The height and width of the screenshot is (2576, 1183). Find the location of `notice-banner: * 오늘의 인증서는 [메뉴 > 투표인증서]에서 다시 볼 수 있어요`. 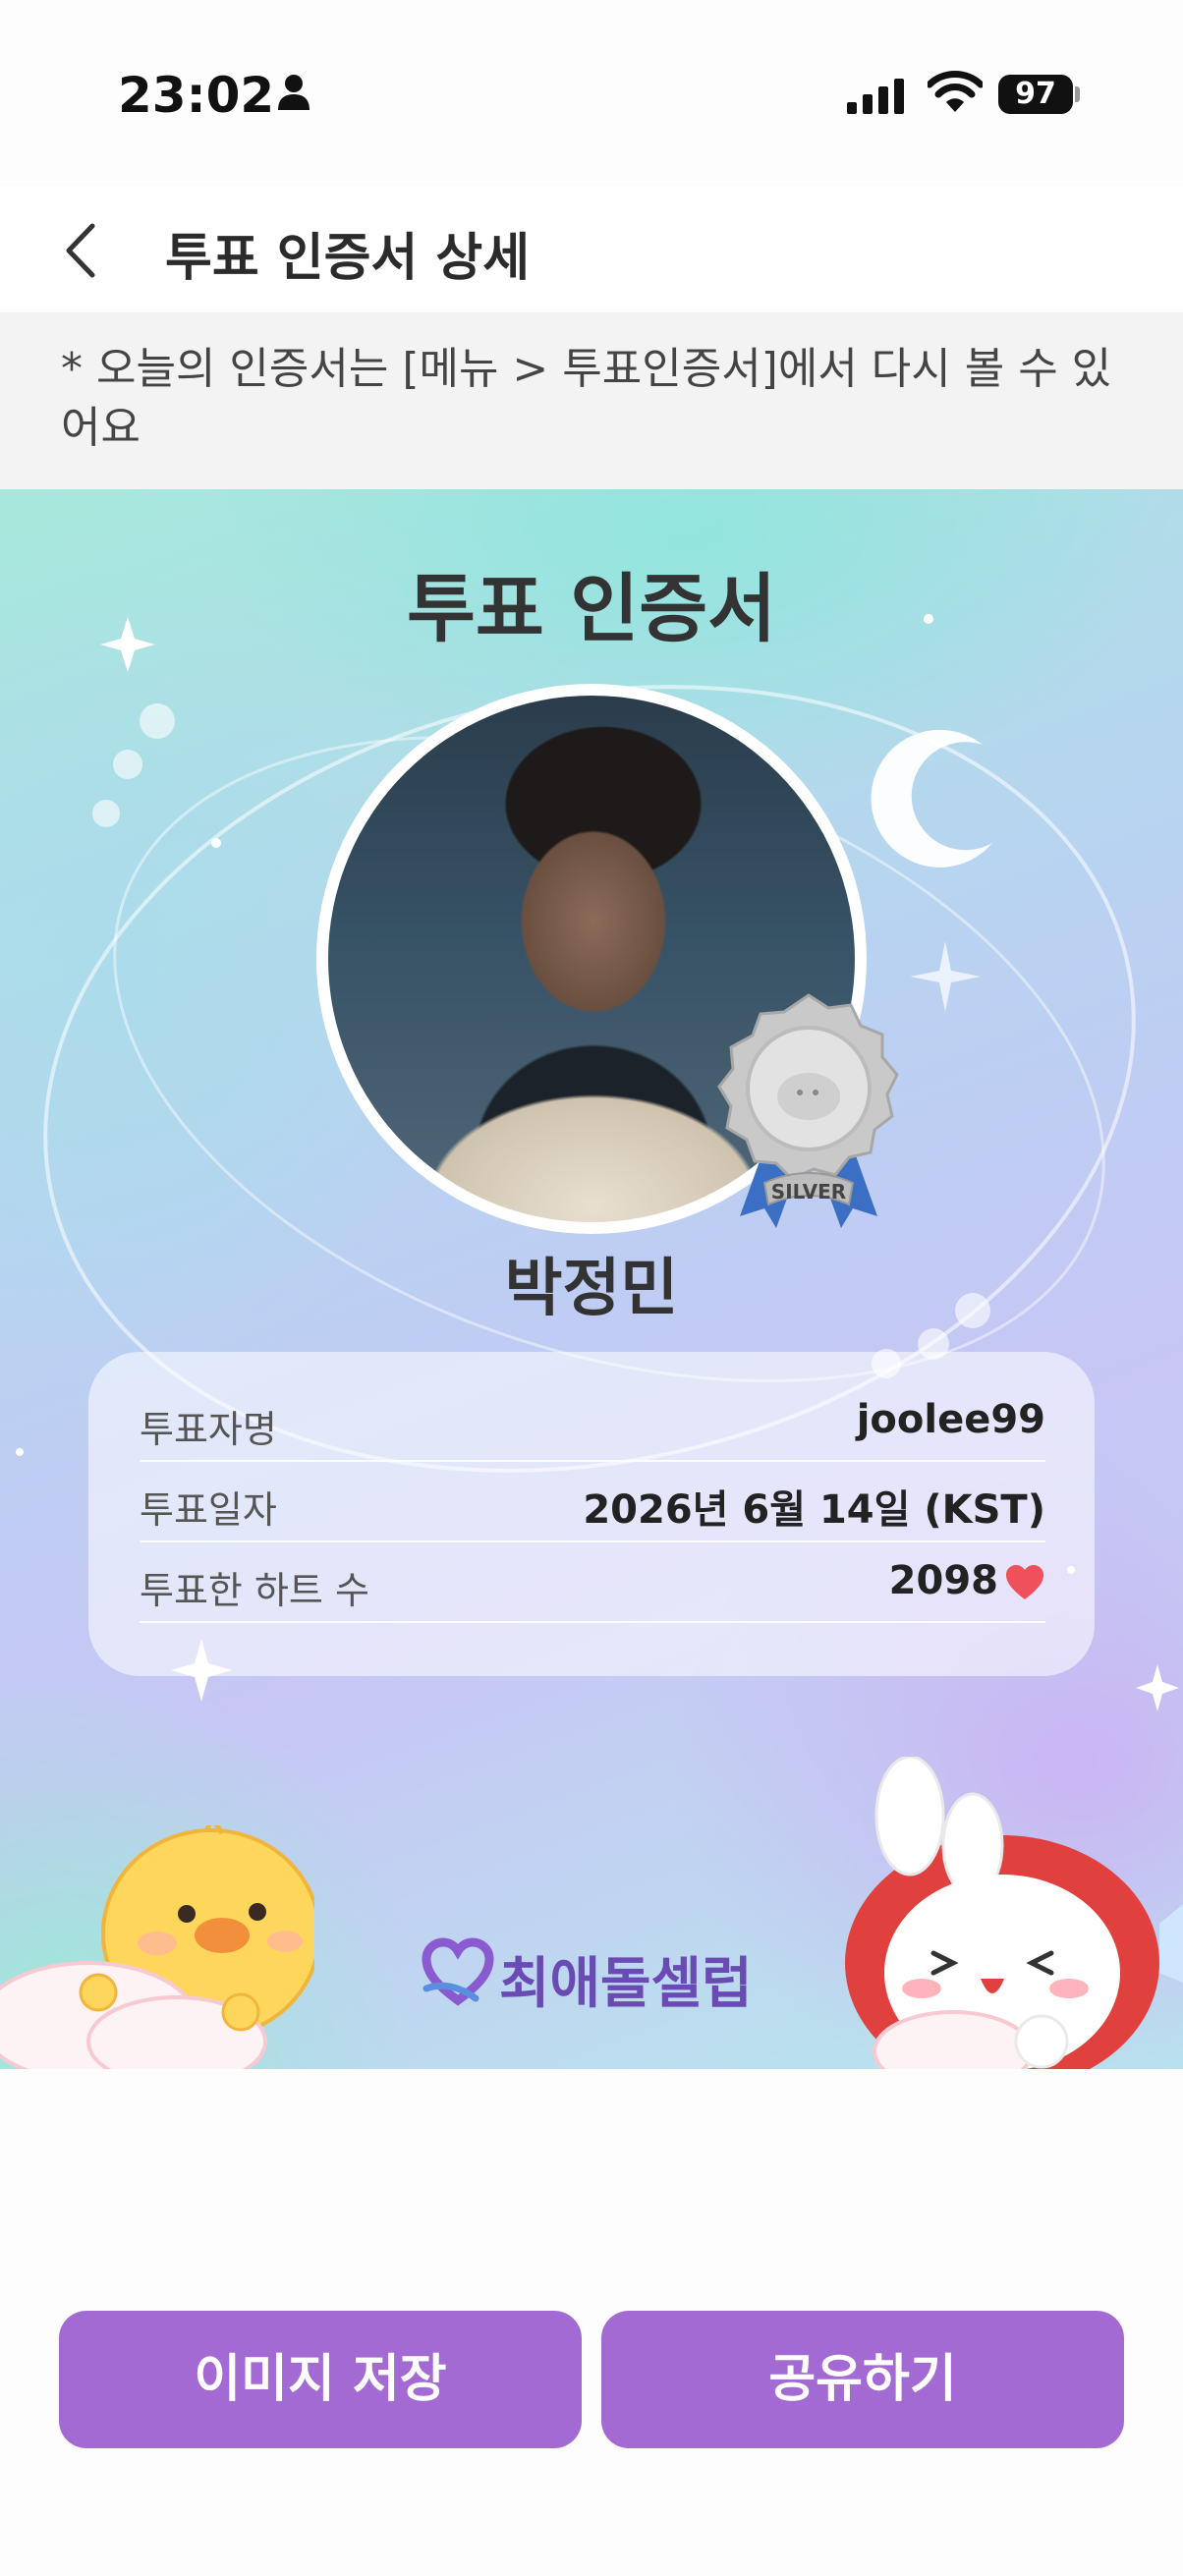

notice-banner: * 오늘의 인증서는 [메뉴 > 투표인증서]에서 다시 볼 수 있어요 is located at coordinates (591, 400).